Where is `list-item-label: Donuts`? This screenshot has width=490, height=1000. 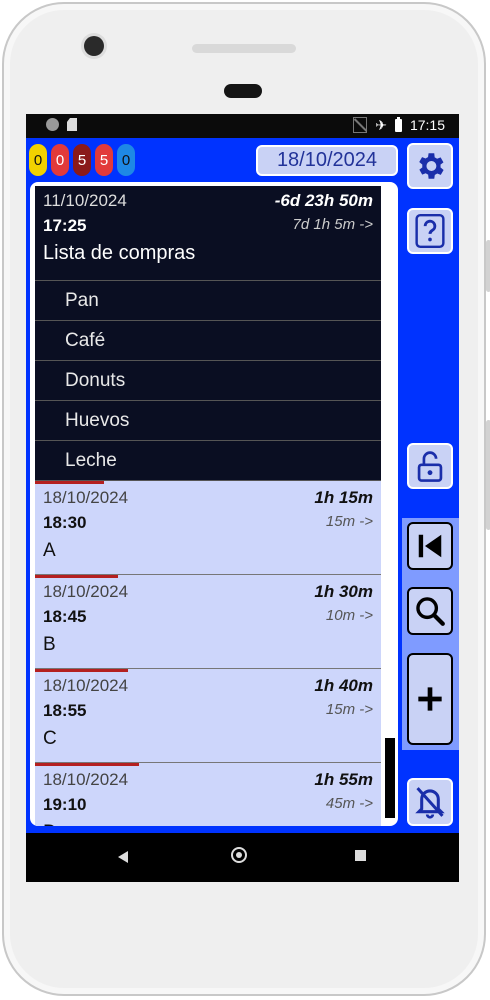 list-item-label: Donuts is located at coordinates (95, 380).